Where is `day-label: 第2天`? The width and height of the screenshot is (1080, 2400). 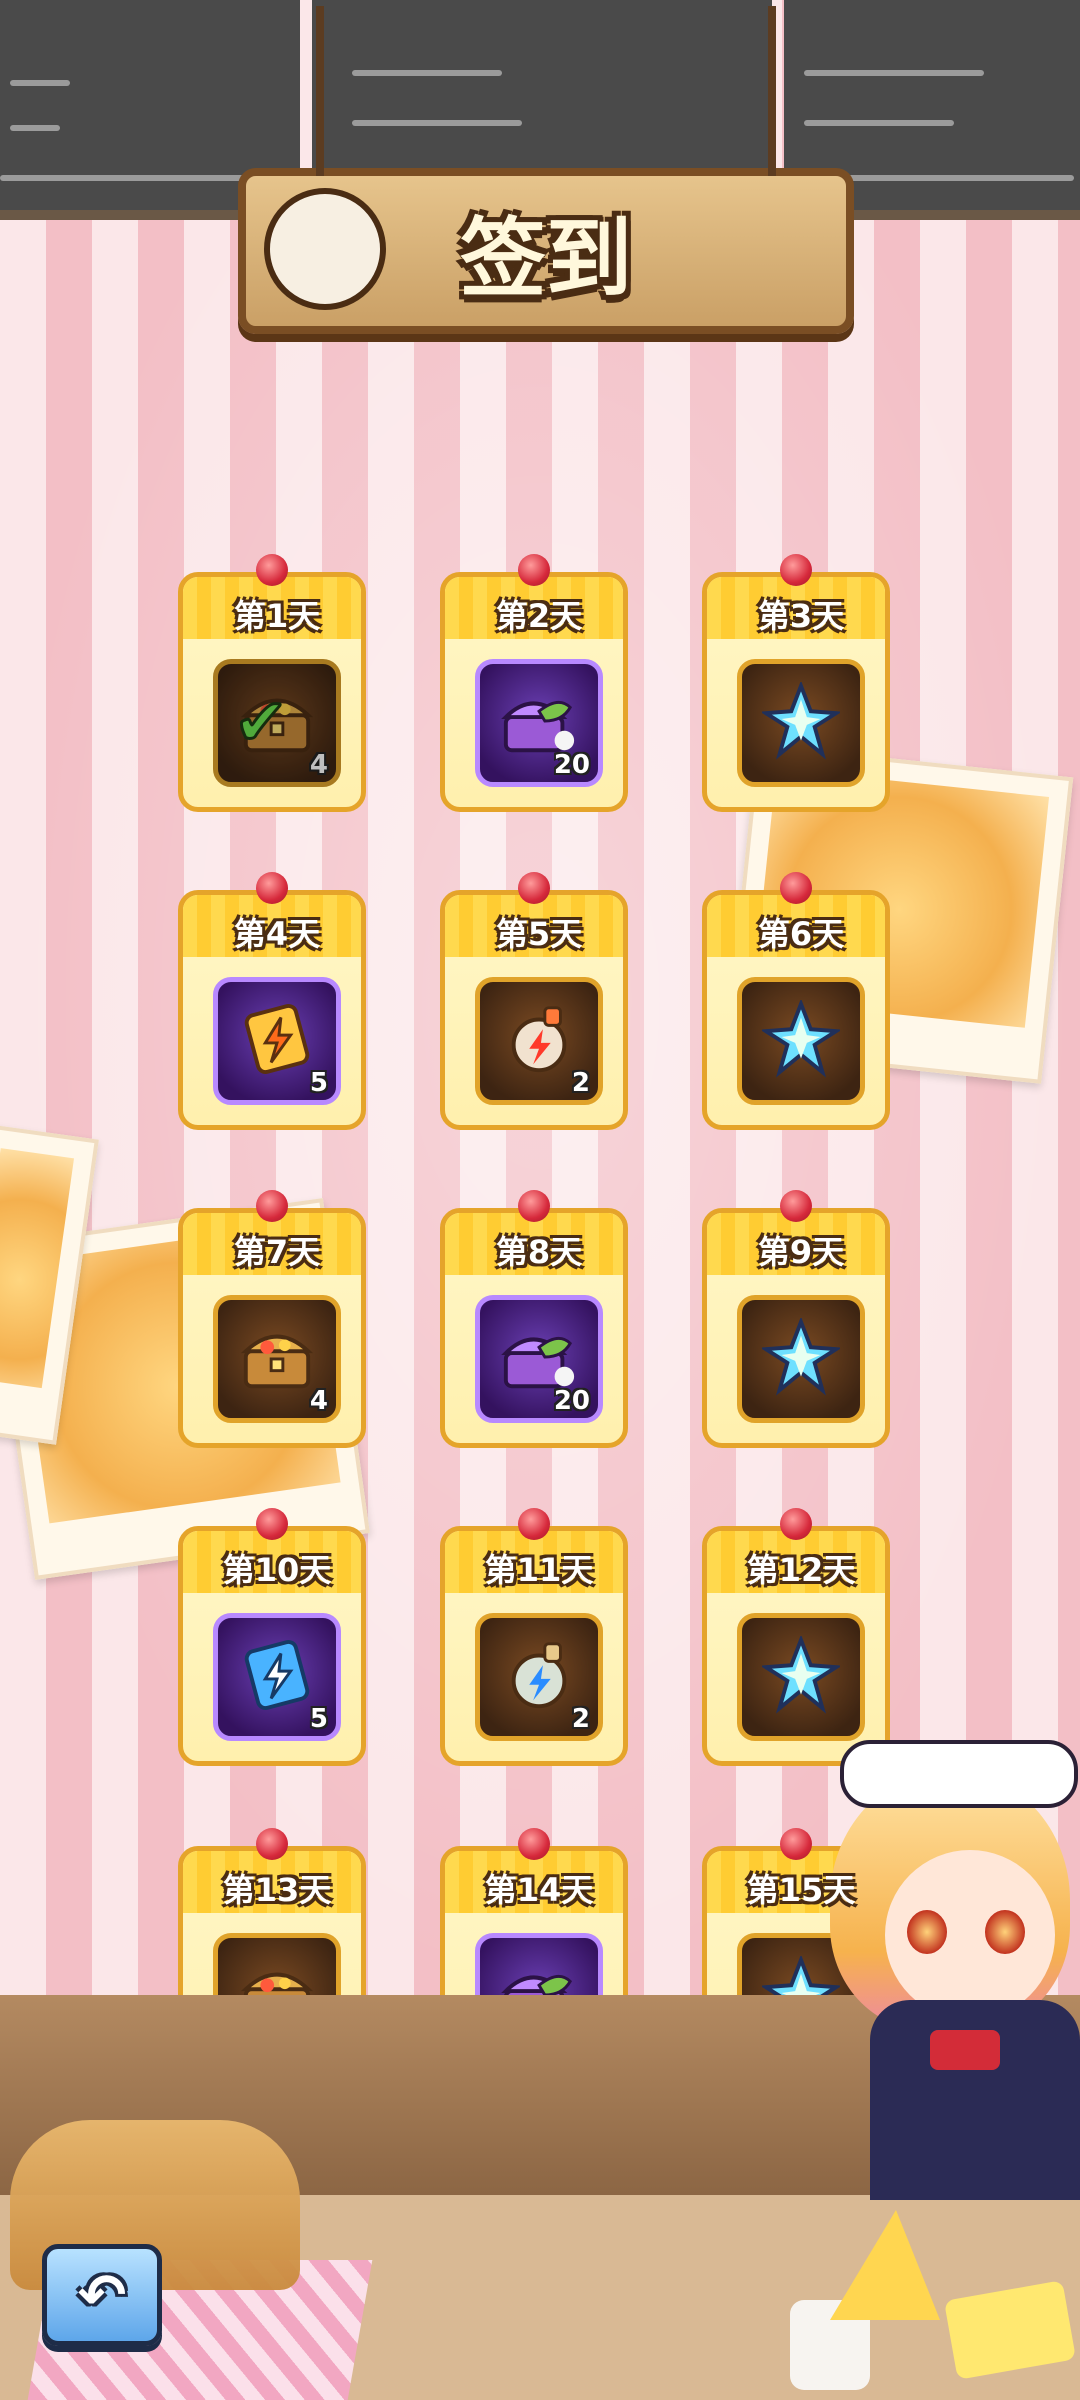 day-label: 第2天 is located at coordinates (539, 616).